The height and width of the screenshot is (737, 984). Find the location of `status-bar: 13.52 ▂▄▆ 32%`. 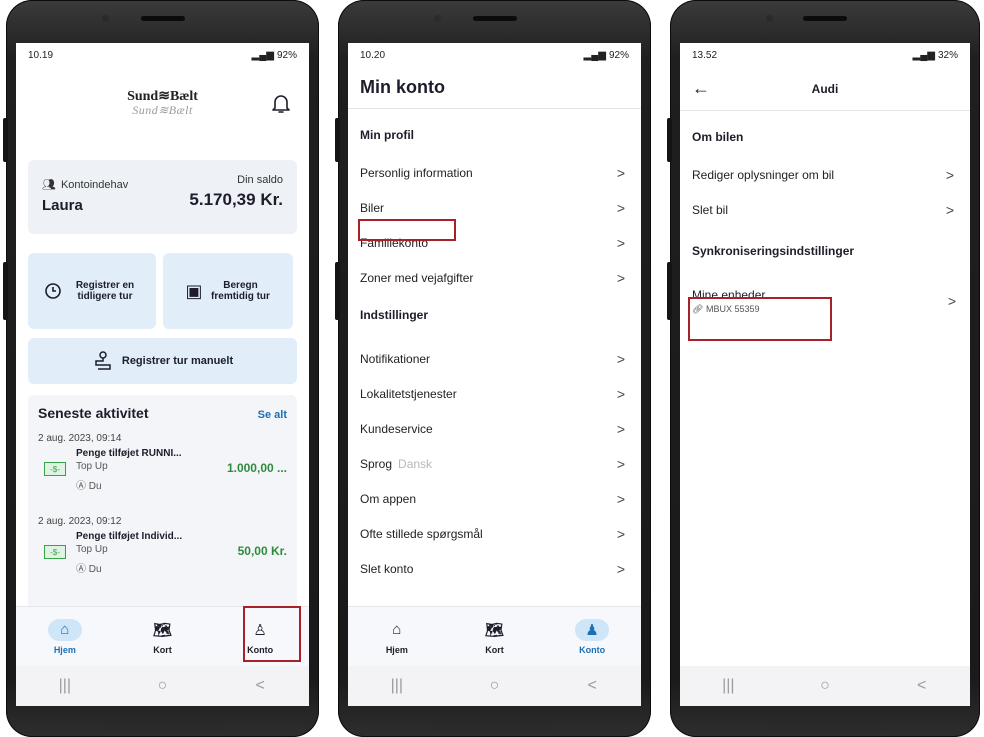

status-bar: 13.52 ▂▄▆ 32% is located at coordinates (825, 55).